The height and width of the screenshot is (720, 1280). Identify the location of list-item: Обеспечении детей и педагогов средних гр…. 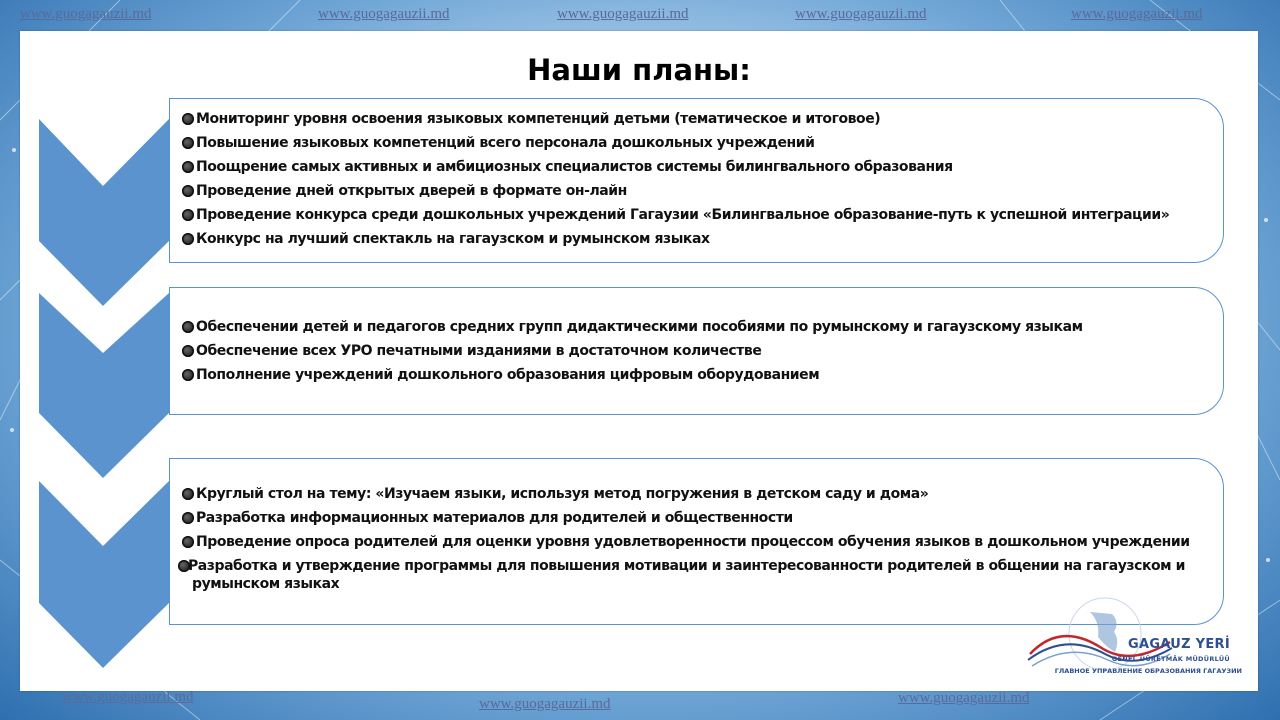
(696, 327).